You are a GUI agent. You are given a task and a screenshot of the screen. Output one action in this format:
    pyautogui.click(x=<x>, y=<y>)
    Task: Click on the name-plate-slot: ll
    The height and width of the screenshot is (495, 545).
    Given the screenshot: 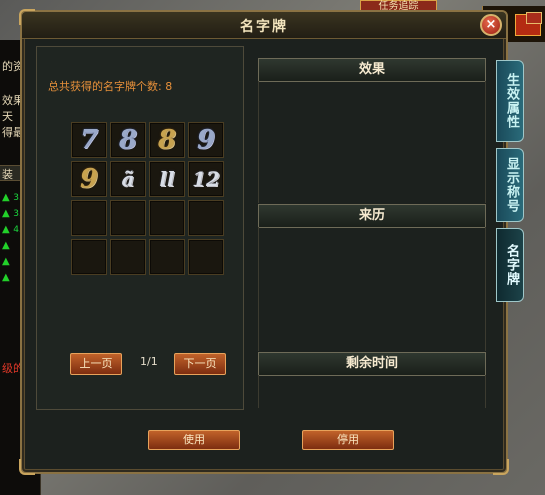 What is the action you would take?
    pyautogui.click(x=167, y=179)
    